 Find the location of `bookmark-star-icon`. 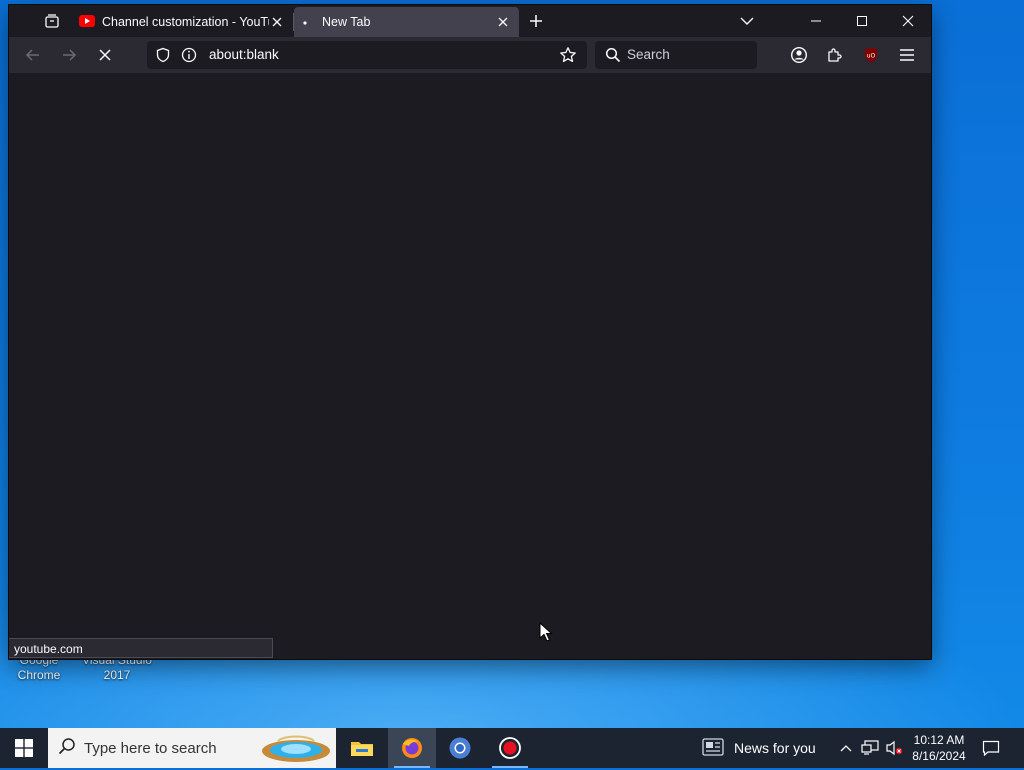

bookmark-star-icon is located at coordinates (568, 57).